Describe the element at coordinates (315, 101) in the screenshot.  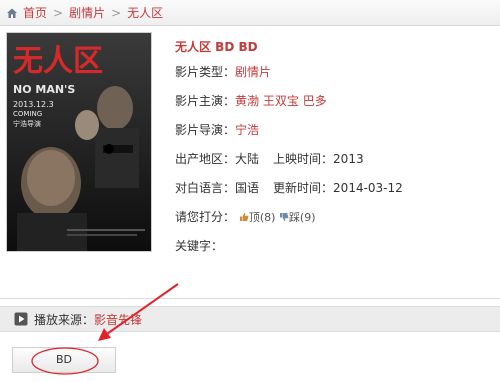
I see `cast-link: 巴多` at that location.